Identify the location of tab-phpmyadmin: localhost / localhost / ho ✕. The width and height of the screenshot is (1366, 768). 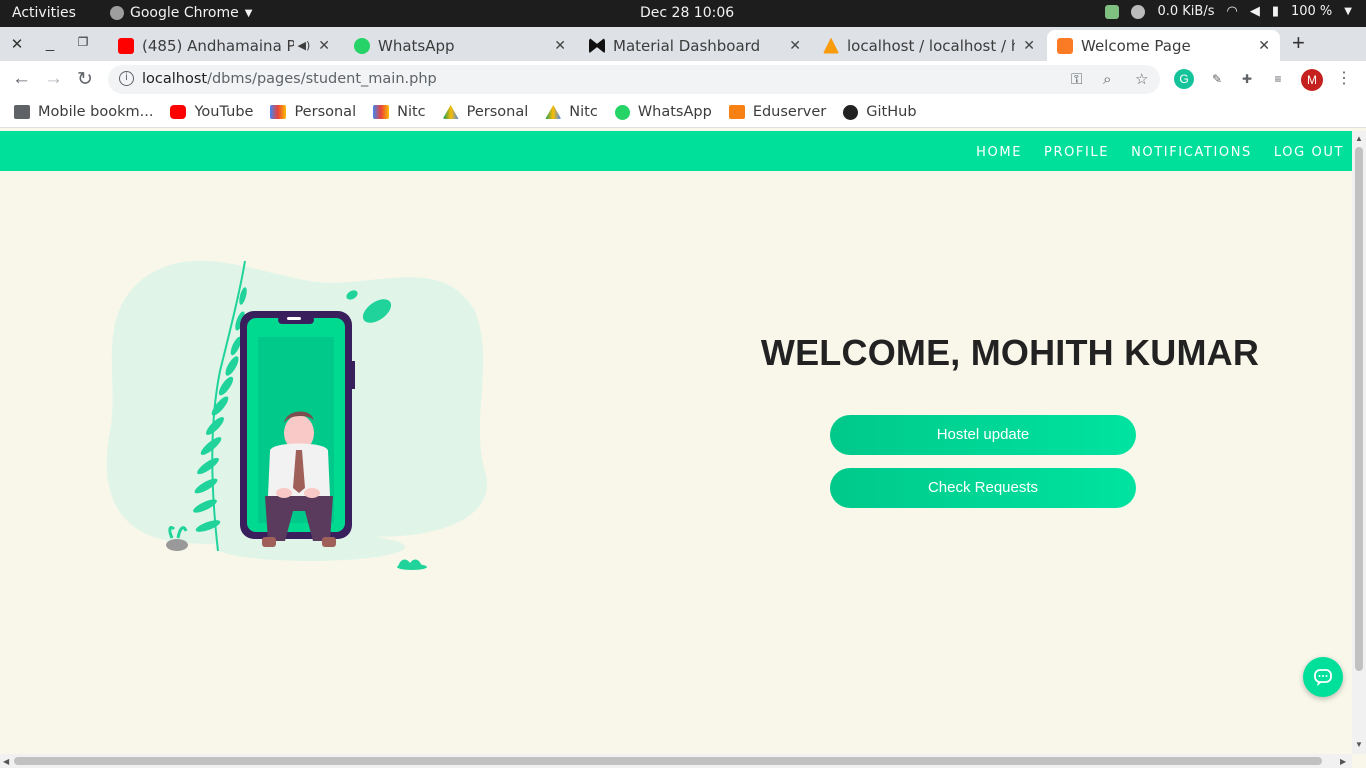
(929, 45).